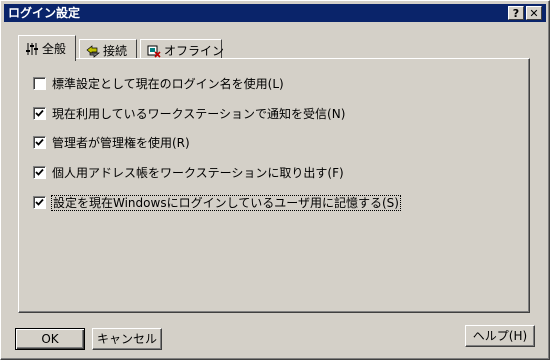 The image size is (550, 360). Describe the element at coordinates (275, 13) in the screenshot. I see `title-bar: ログイン設定 ? ✕` at that location.